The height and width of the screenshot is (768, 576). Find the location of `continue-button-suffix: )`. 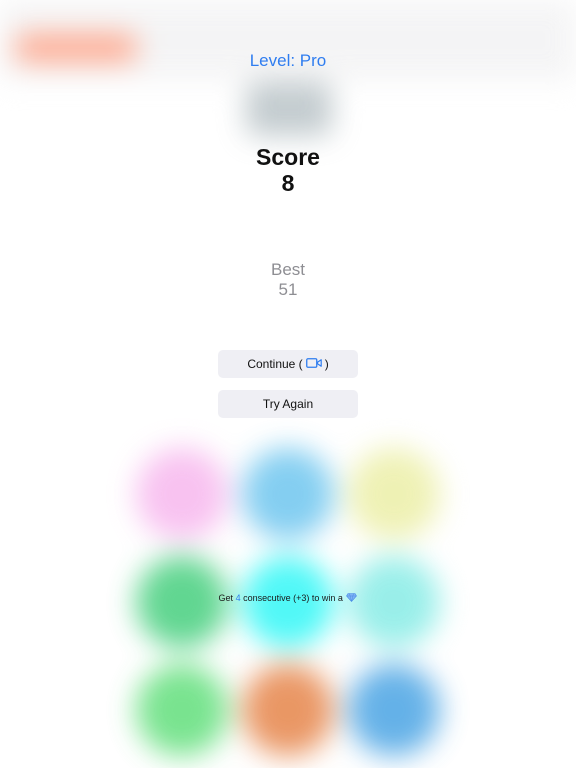

continue-button-suffix: ) is located at coordinates (326, 364).